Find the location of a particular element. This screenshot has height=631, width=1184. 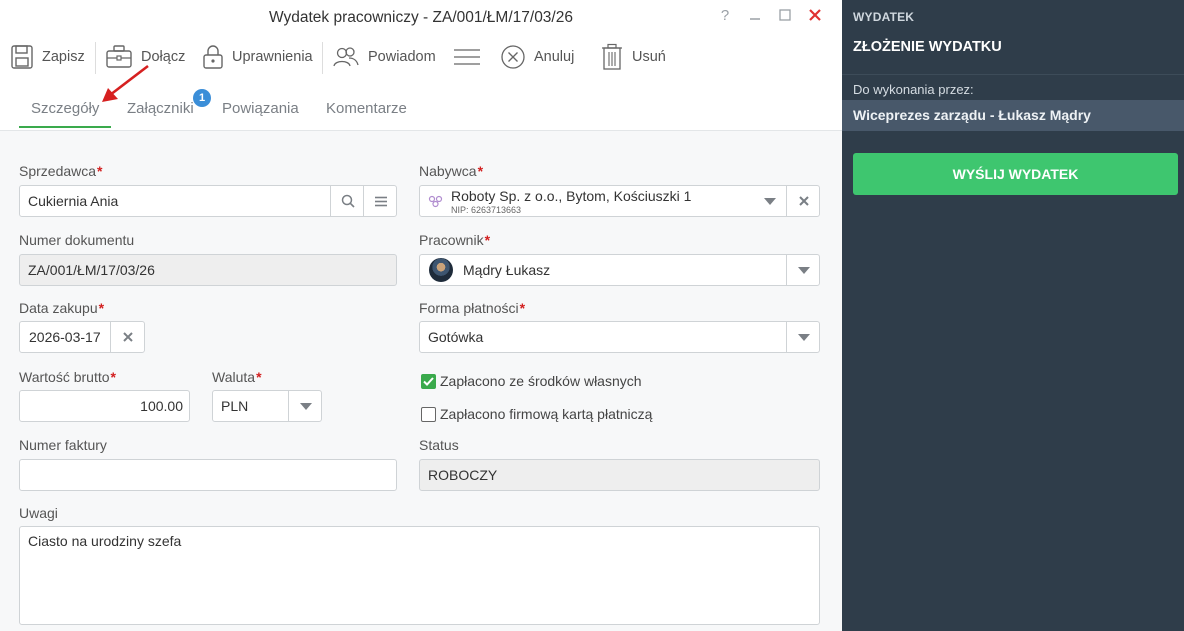

cancel-button: Anuluj is located at coordinates (537, 57).